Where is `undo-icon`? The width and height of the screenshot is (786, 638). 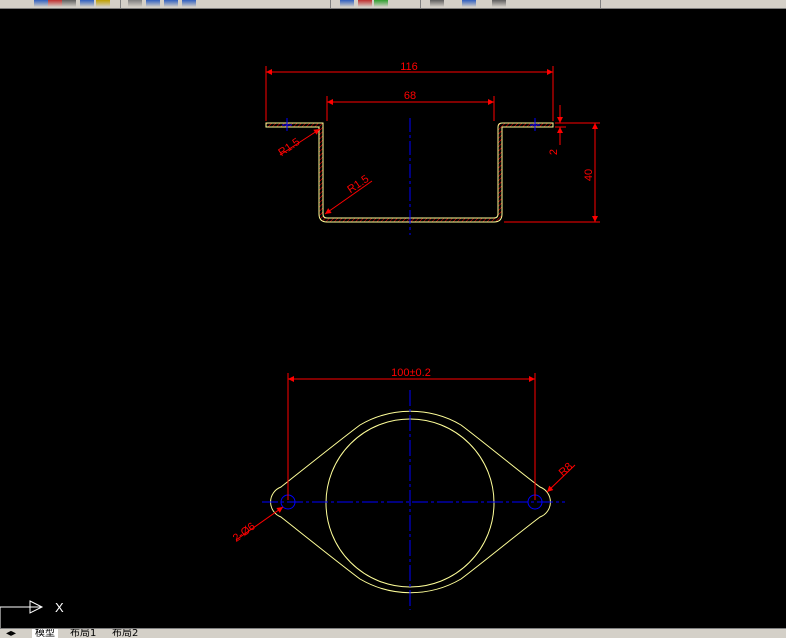
undo-icon is located at coordinates (41, 3).